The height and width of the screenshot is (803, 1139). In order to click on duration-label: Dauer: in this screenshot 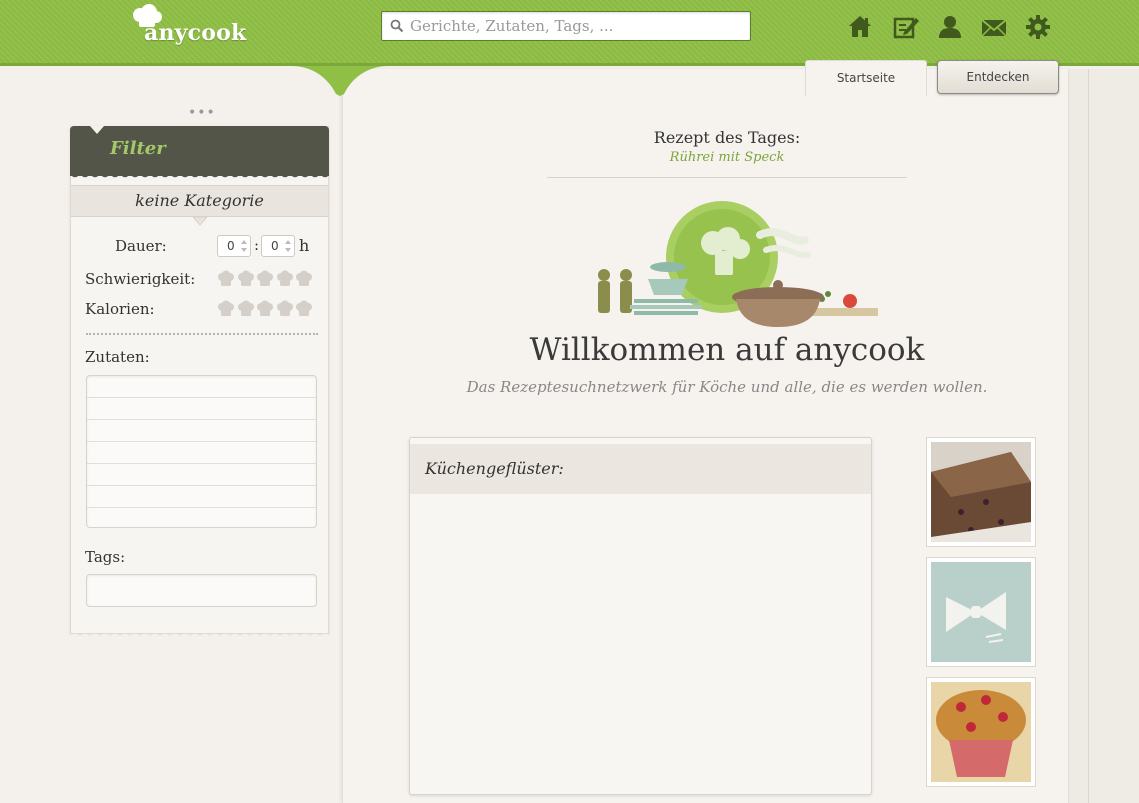, I will do `click(141, 246)`.